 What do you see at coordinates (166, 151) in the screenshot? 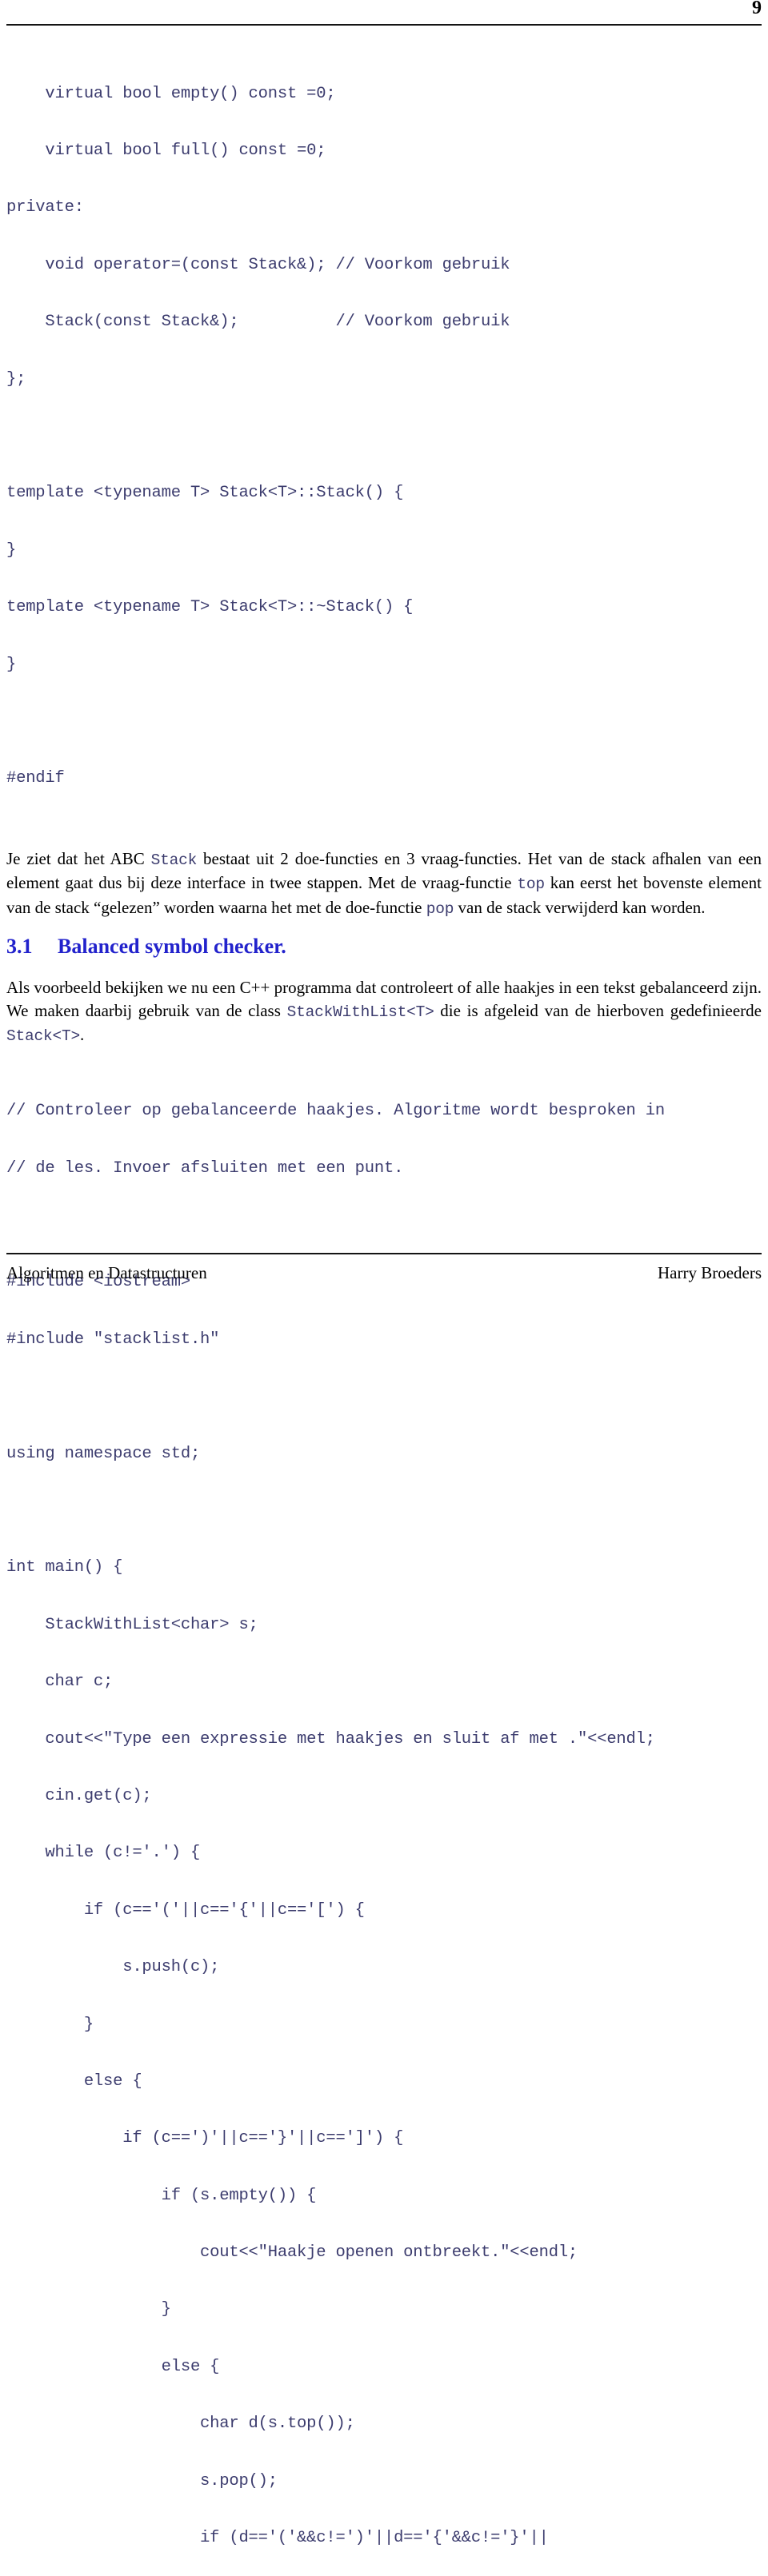
I see `code-line: virtual bool full() const =0;` at bounding box center [166, 151].